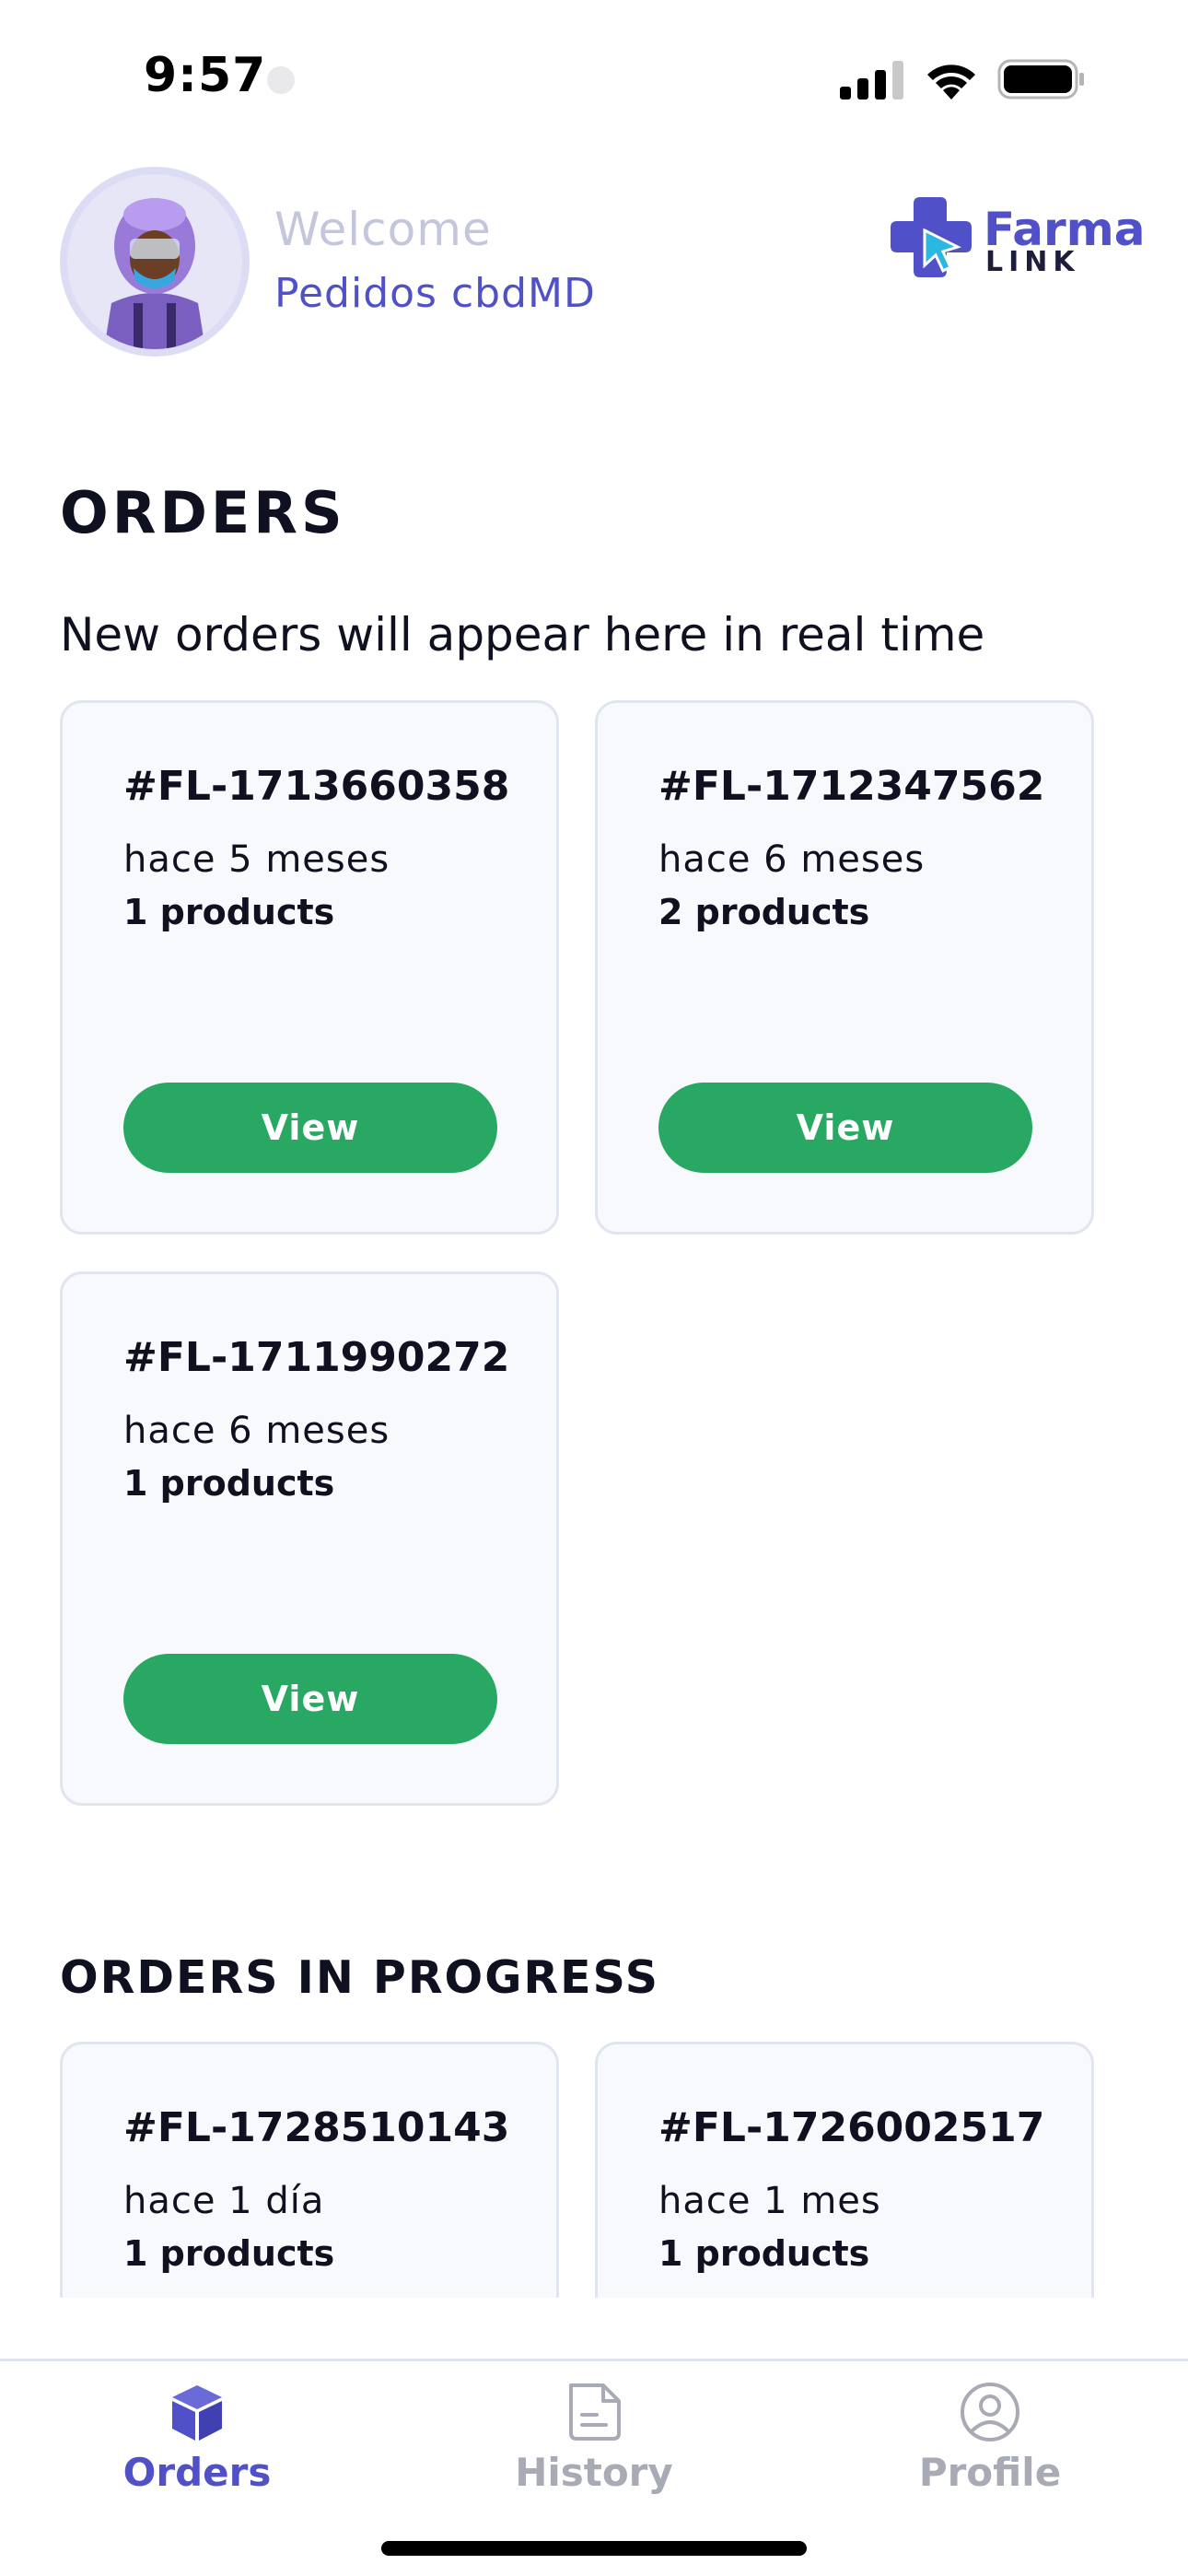 This screenshot has height=2576, width=1188. Describe the element at coordinates (316, 786) in the screenshot. I see `order-id: #FL-1713660358` at that location.